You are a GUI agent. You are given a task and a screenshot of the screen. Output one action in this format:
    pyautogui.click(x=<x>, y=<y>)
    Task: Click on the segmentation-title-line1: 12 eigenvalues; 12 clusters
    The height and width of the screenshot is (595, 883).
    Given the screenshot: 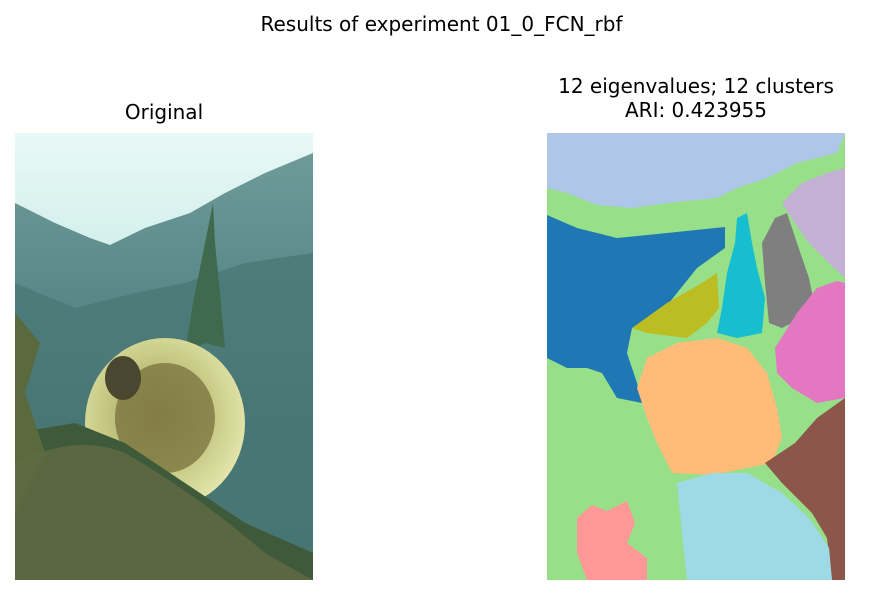 What is the action you would take?
    pyautogui.click(x=696, y=86)
    